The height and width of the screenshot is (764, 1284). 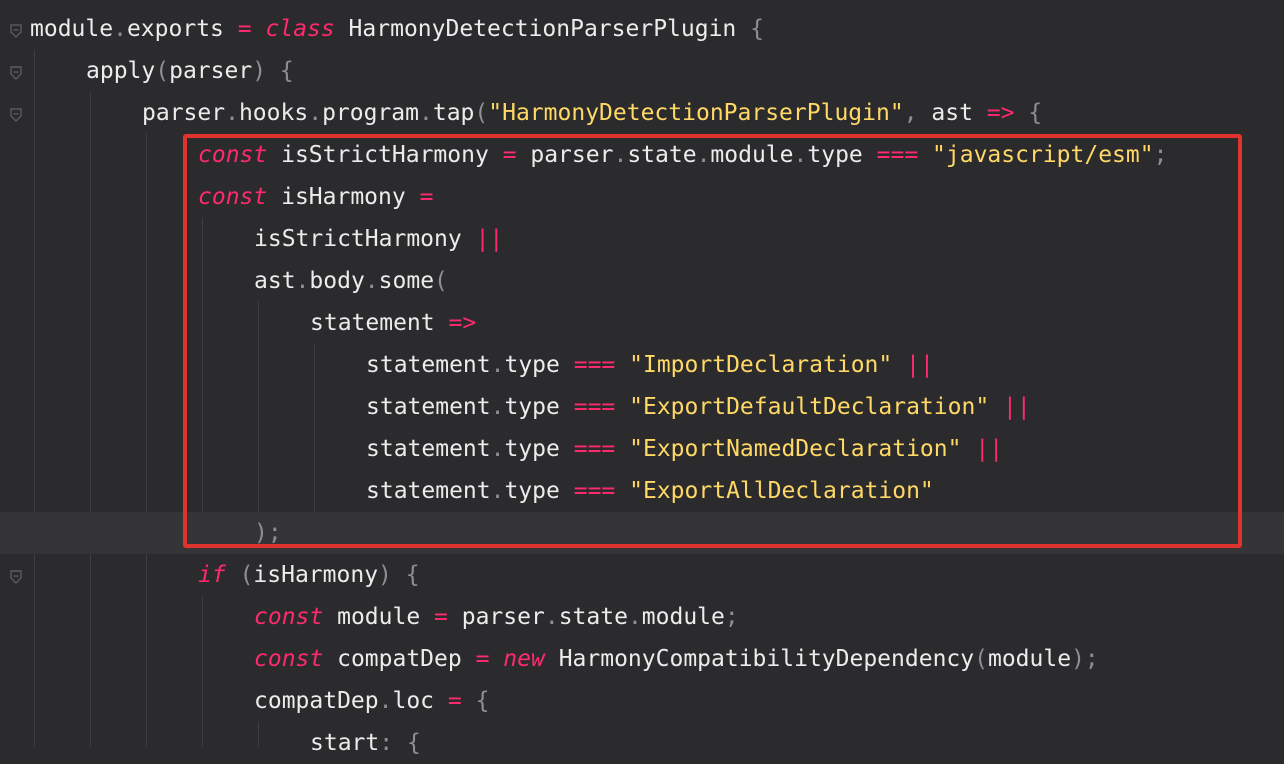 I want to click on code-token: HarmonyCompatibilityDependency, so click(x=759, y=659).